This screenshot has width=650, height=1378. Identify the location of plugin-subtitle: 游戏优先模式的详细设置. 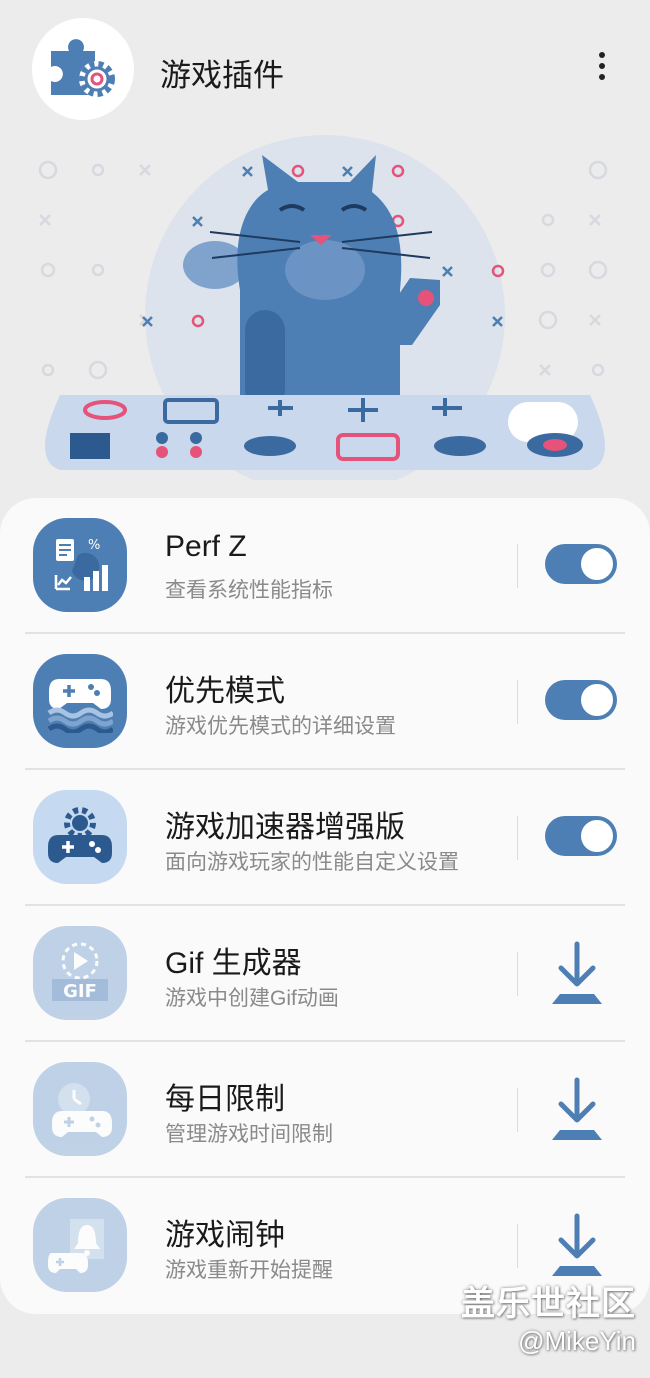
(280, 726).